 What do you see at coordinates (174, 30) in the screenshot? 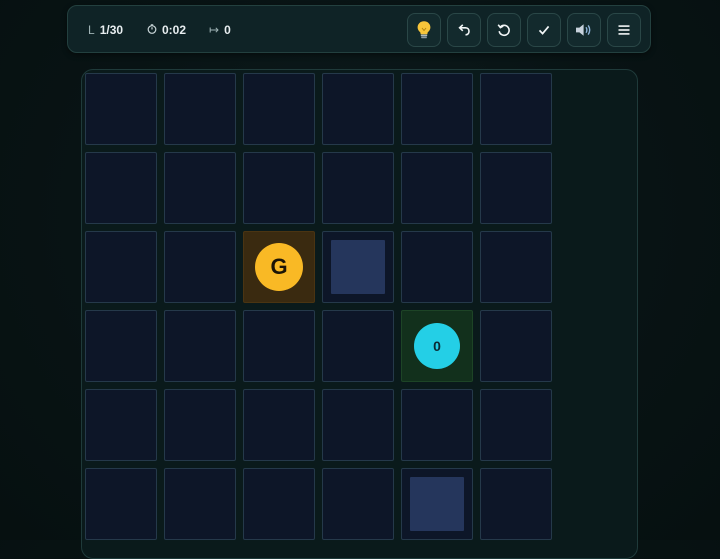
I see `timer-value: 0:02` at bounding box center [174, 30].